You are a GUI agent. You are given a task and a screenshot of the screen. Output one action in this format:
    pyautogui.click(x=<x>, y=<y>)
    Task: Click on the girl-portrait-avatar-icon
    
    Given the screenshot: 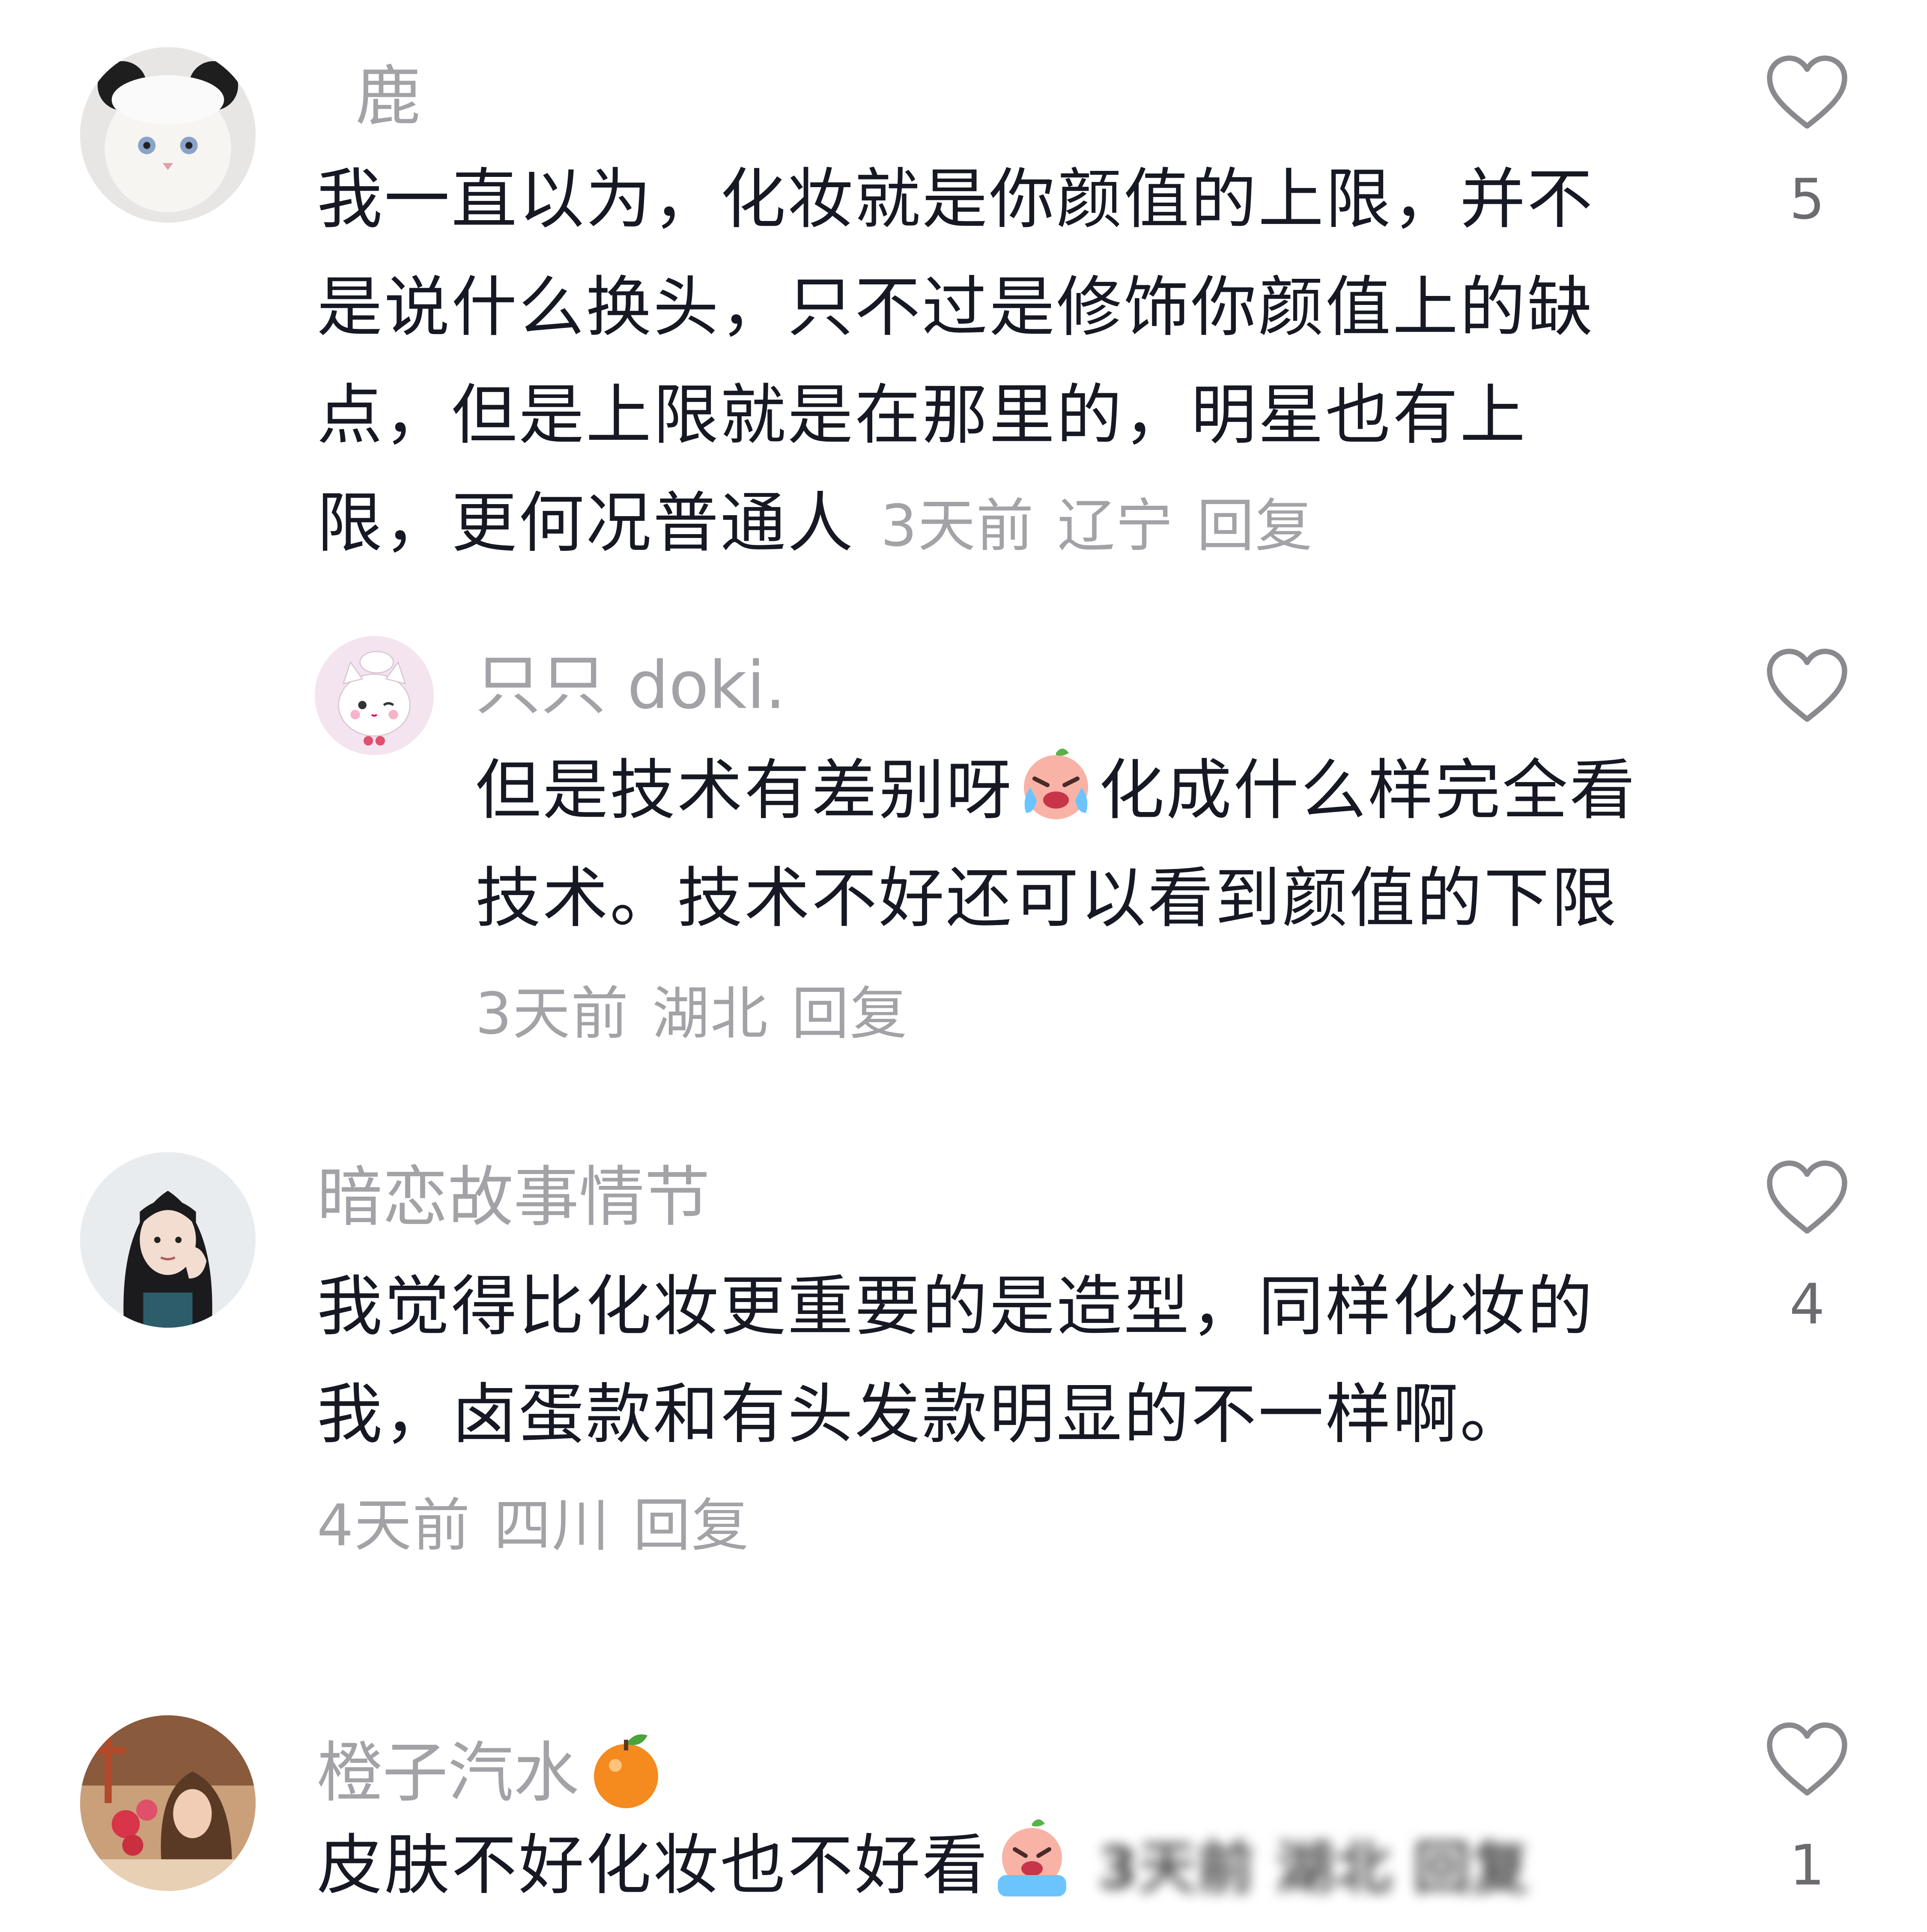 What is the action you would take?
    pyautogui.click(x=168, y=1240)
    